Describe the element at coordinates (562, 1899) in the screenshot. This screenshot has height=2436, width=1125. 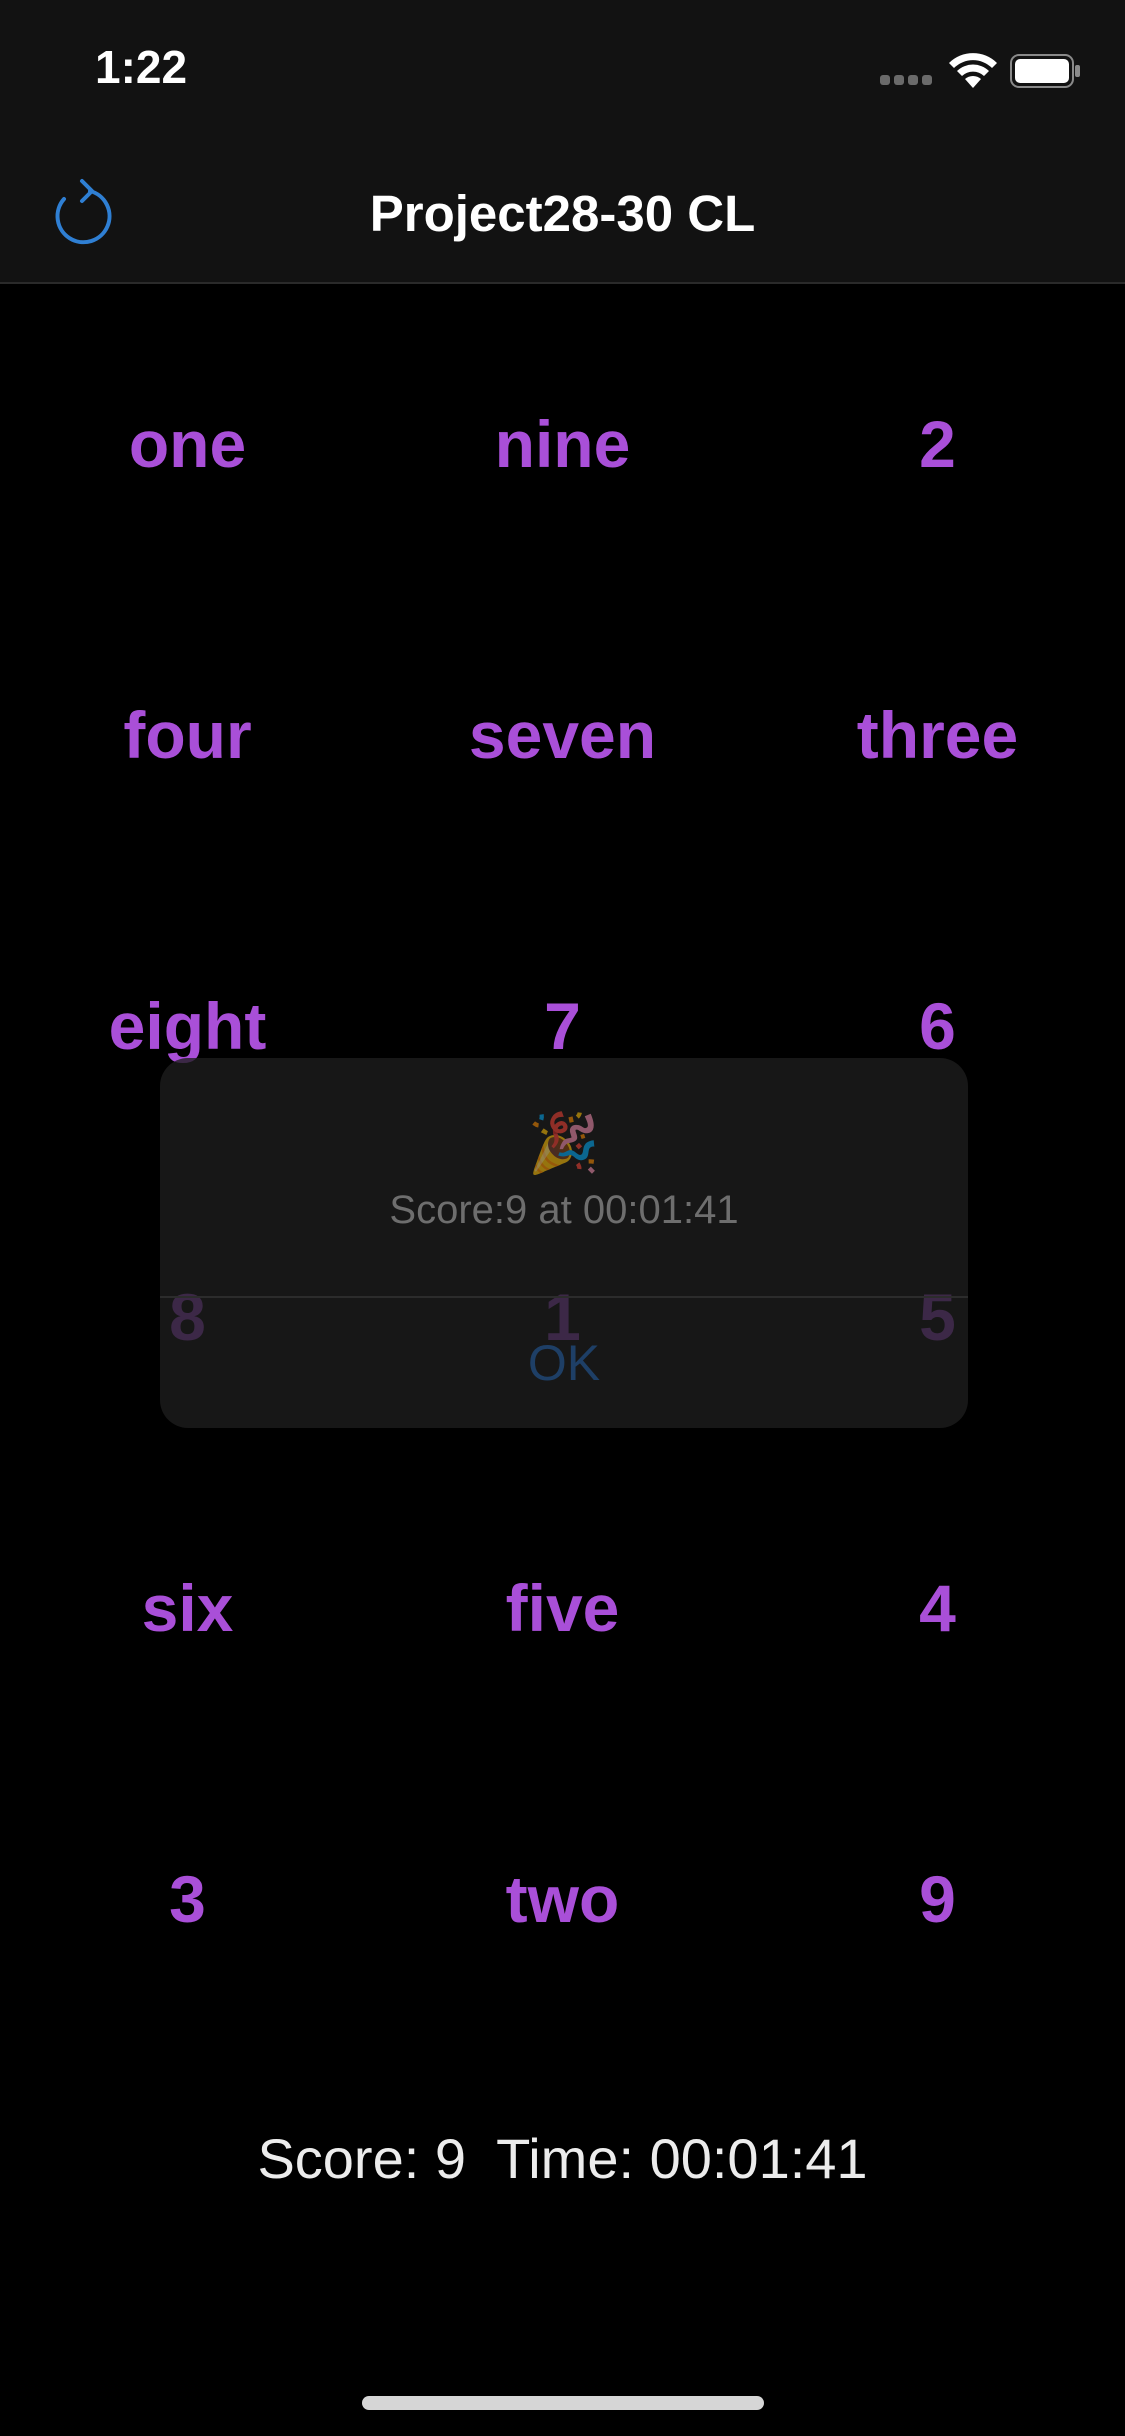
I see `card-r6c2: two` at that location.